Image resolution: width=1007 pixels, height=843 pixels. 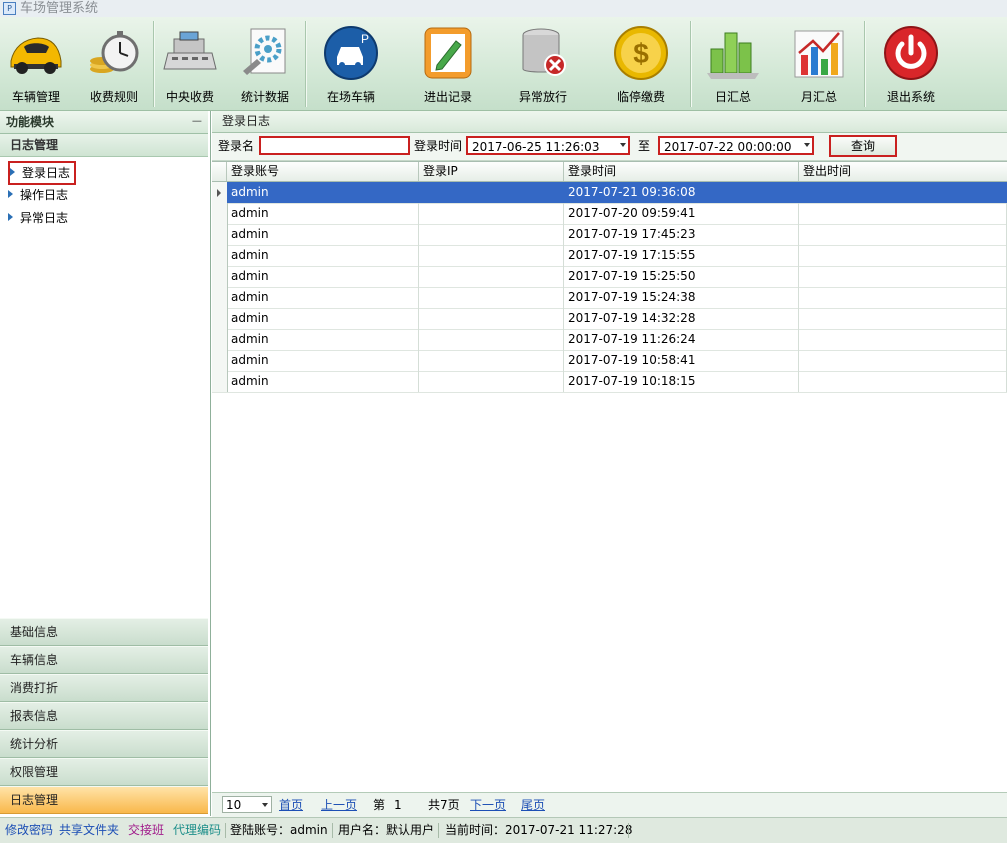 What do you see at coordinates (681, 213) in the screenshot?
I see `cell-login: 2017-07-20 09:59:41` at bounding box center [681, 213].